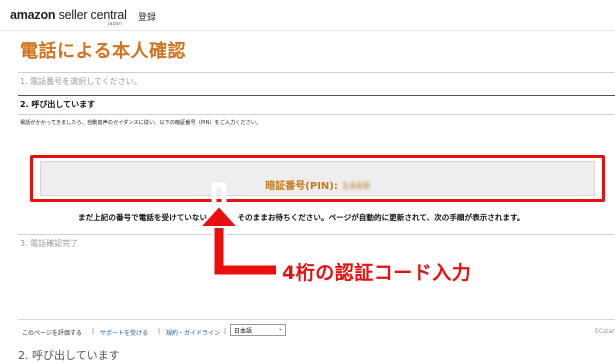 The height and width of the screenshot is (363, 615). I want to click on bottom-cut-step-text: 2. 呼び出しています, so click(69, 355).